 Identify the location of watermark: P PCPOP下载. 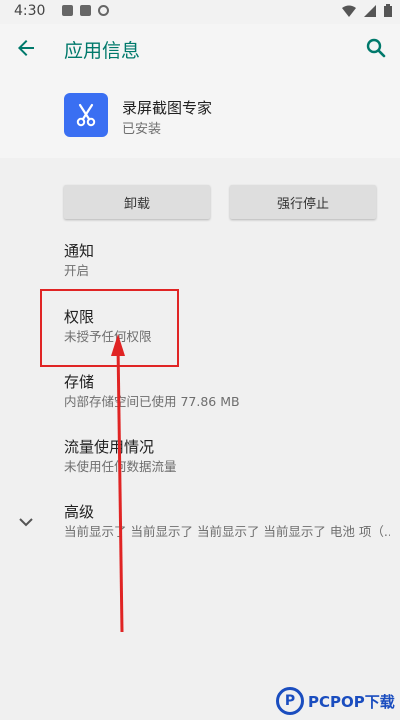
(338, 701).